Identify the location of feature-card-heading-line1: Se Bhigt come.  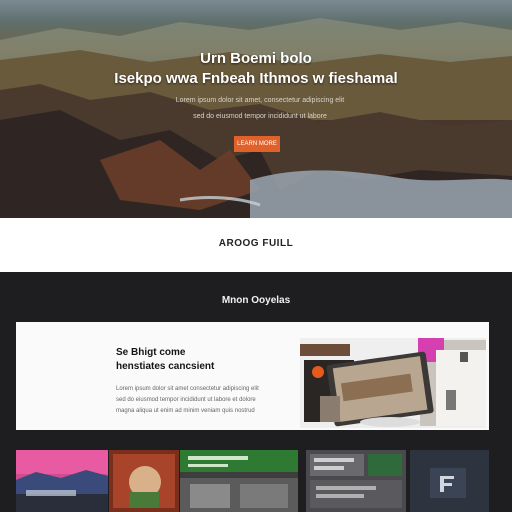
(151, 352).